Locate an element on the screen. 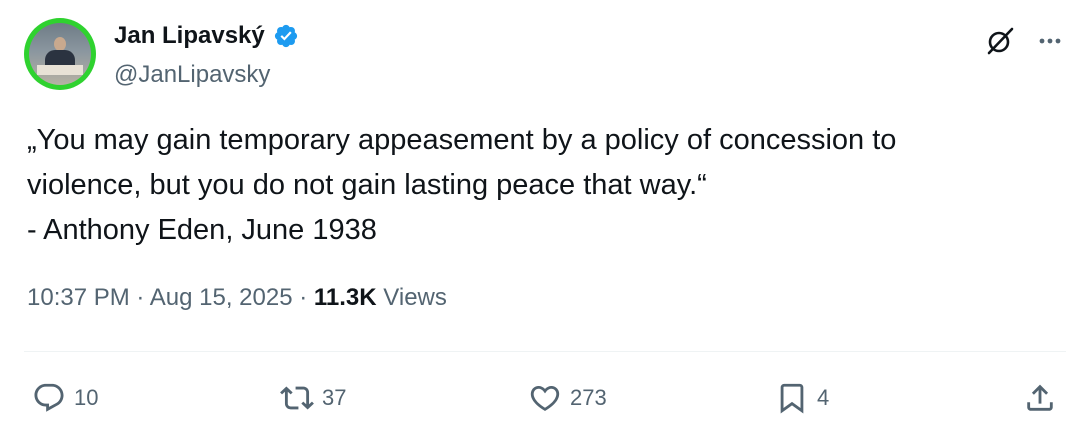 The image size is (1088, 436). like-count: 273 is located at coordinates (588, 397).